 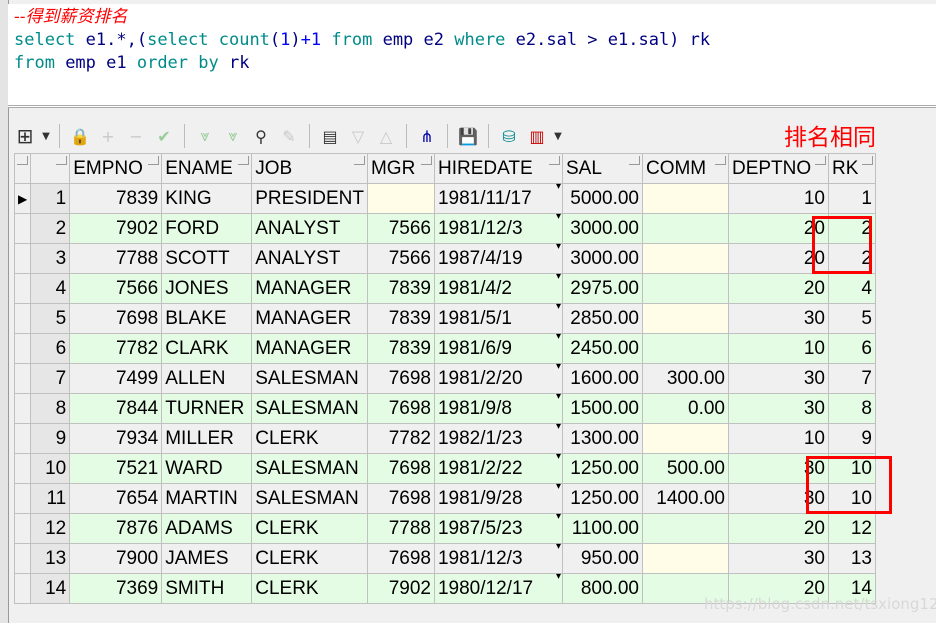 What do you see at coordinates (498, 168) in the screenshot?
I see `column-header-hiredate: HIREDATE` at bounding box center [498, 168].